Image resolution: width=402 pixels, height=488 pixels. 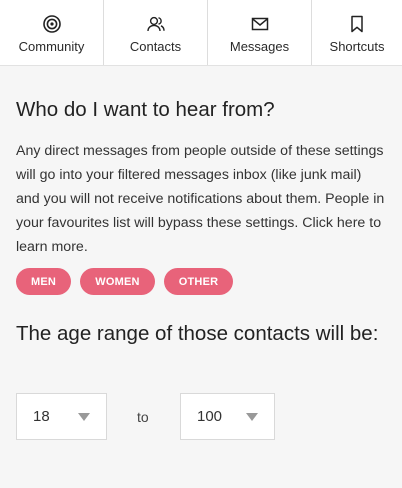 I want to click on tab-community: Community, so click(x=52, y=32).